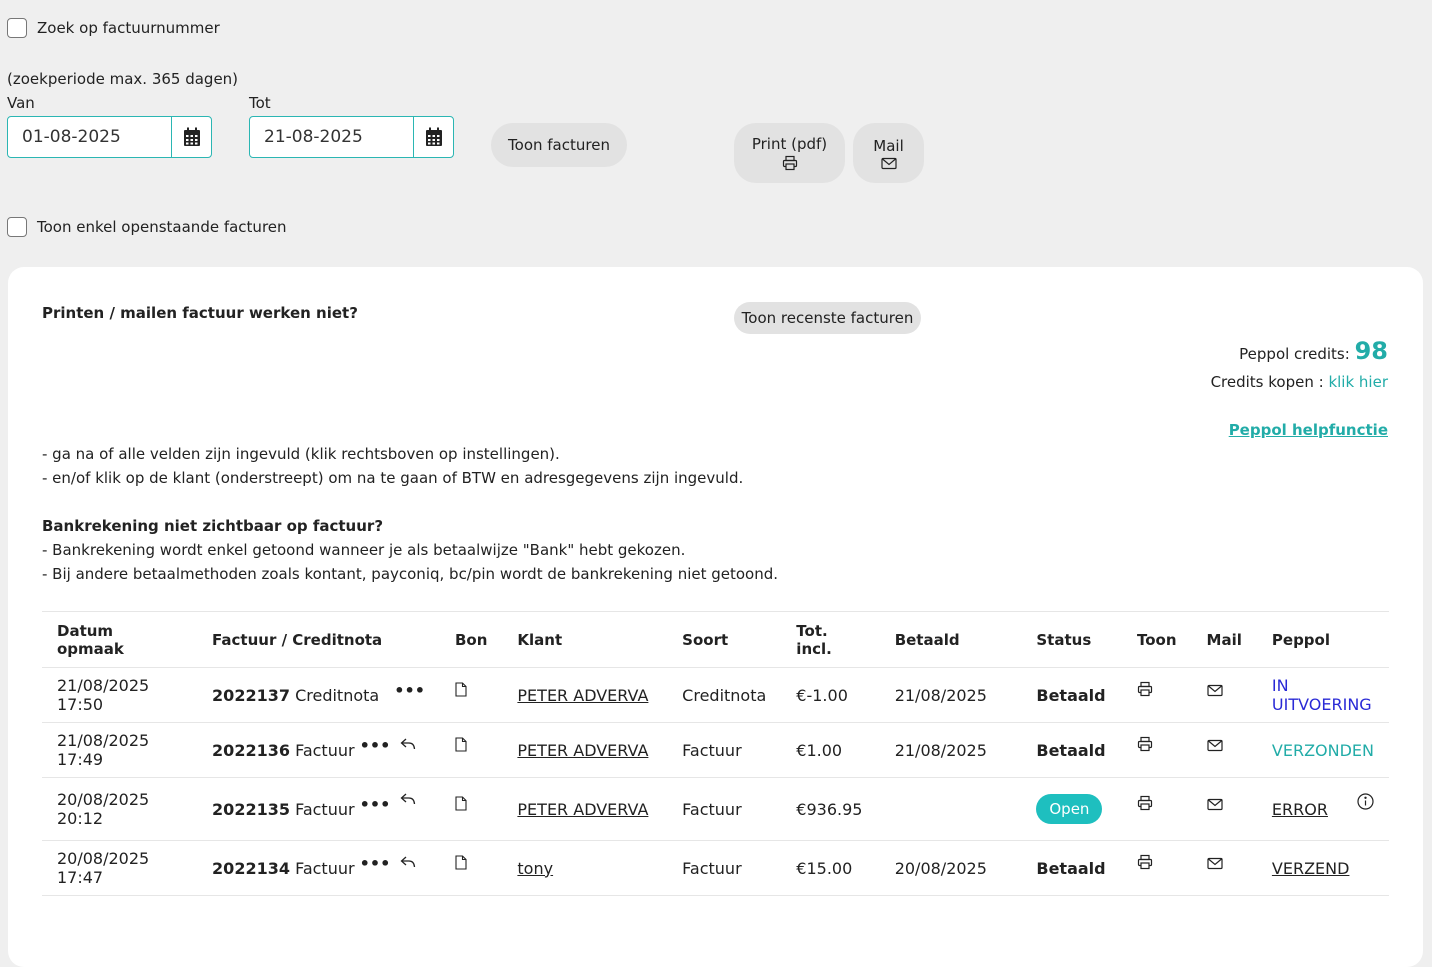 This screenshot has height=967, width=1432. What do you see at coordinates (1294, 354) in the screenshot?
I see `peppol-credits-label: Peppol credits:` at bounding box center [1294, 354].